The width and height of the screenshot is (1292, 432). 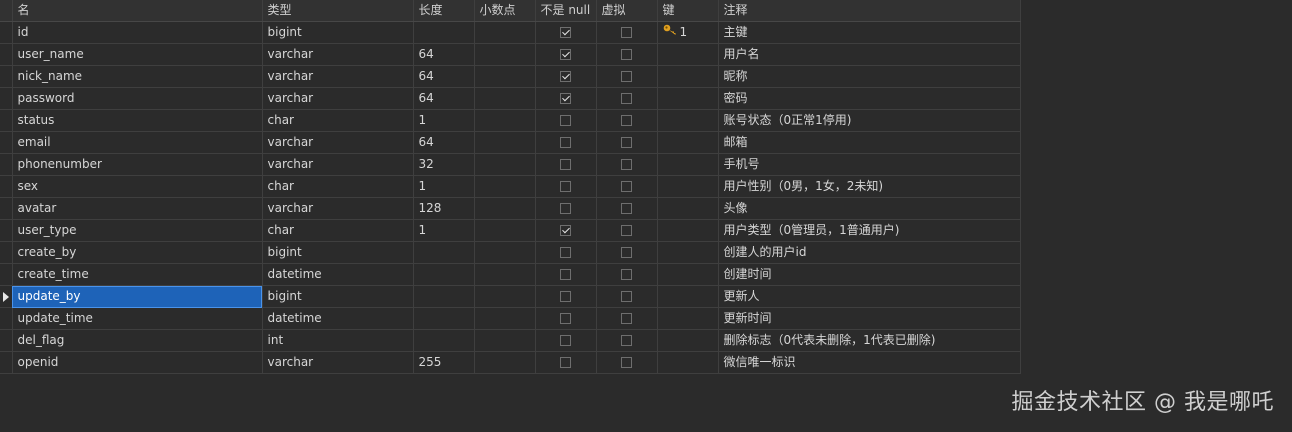 What do you see at coordinates (444, 186) in the screenshot?
I see `field-length-cell: 1` at bounding box center [444, 186].